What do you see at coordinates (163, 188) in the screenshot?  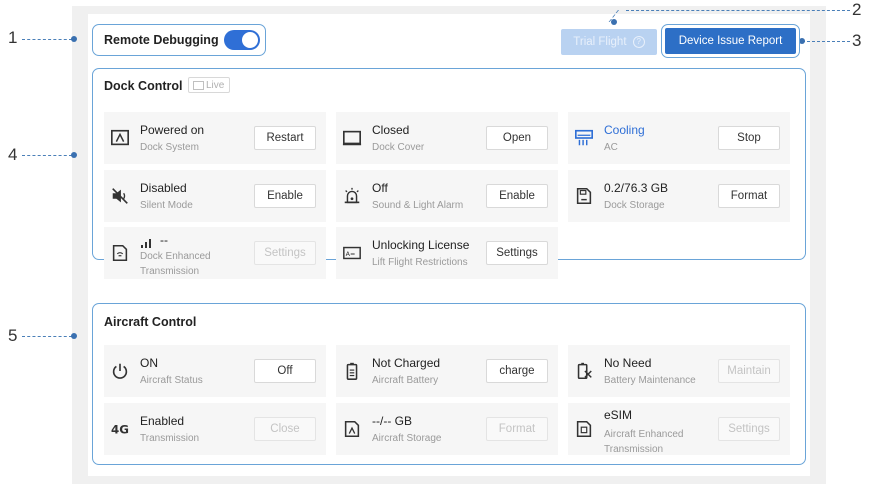 I see `card-title: Disabled` at bounding box center [163, 188].